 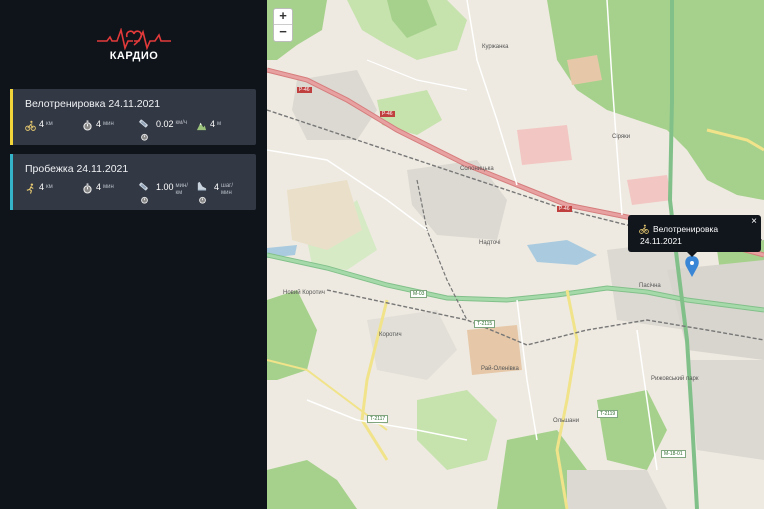 I want to click on popup-tip, so click(x=692, y=254).